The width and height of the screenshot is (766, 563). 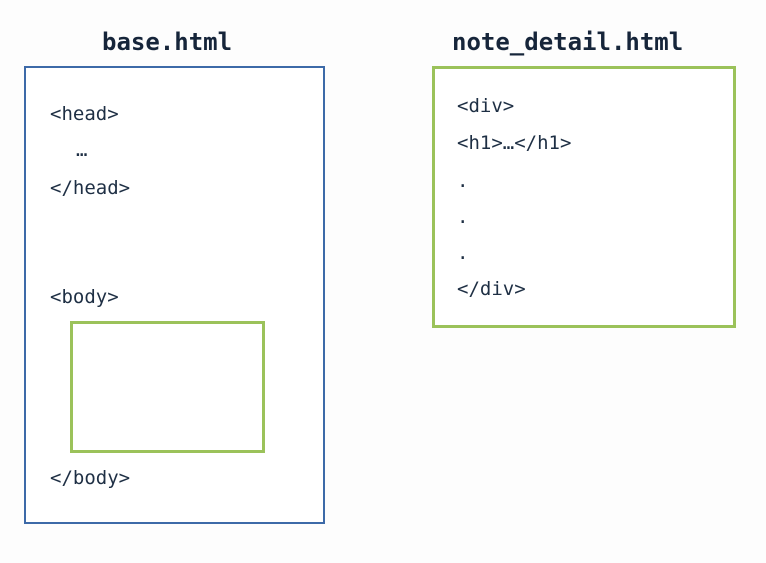 I want to click on note-detail-html-title: note_detail.html, so click(x=568, y=42).